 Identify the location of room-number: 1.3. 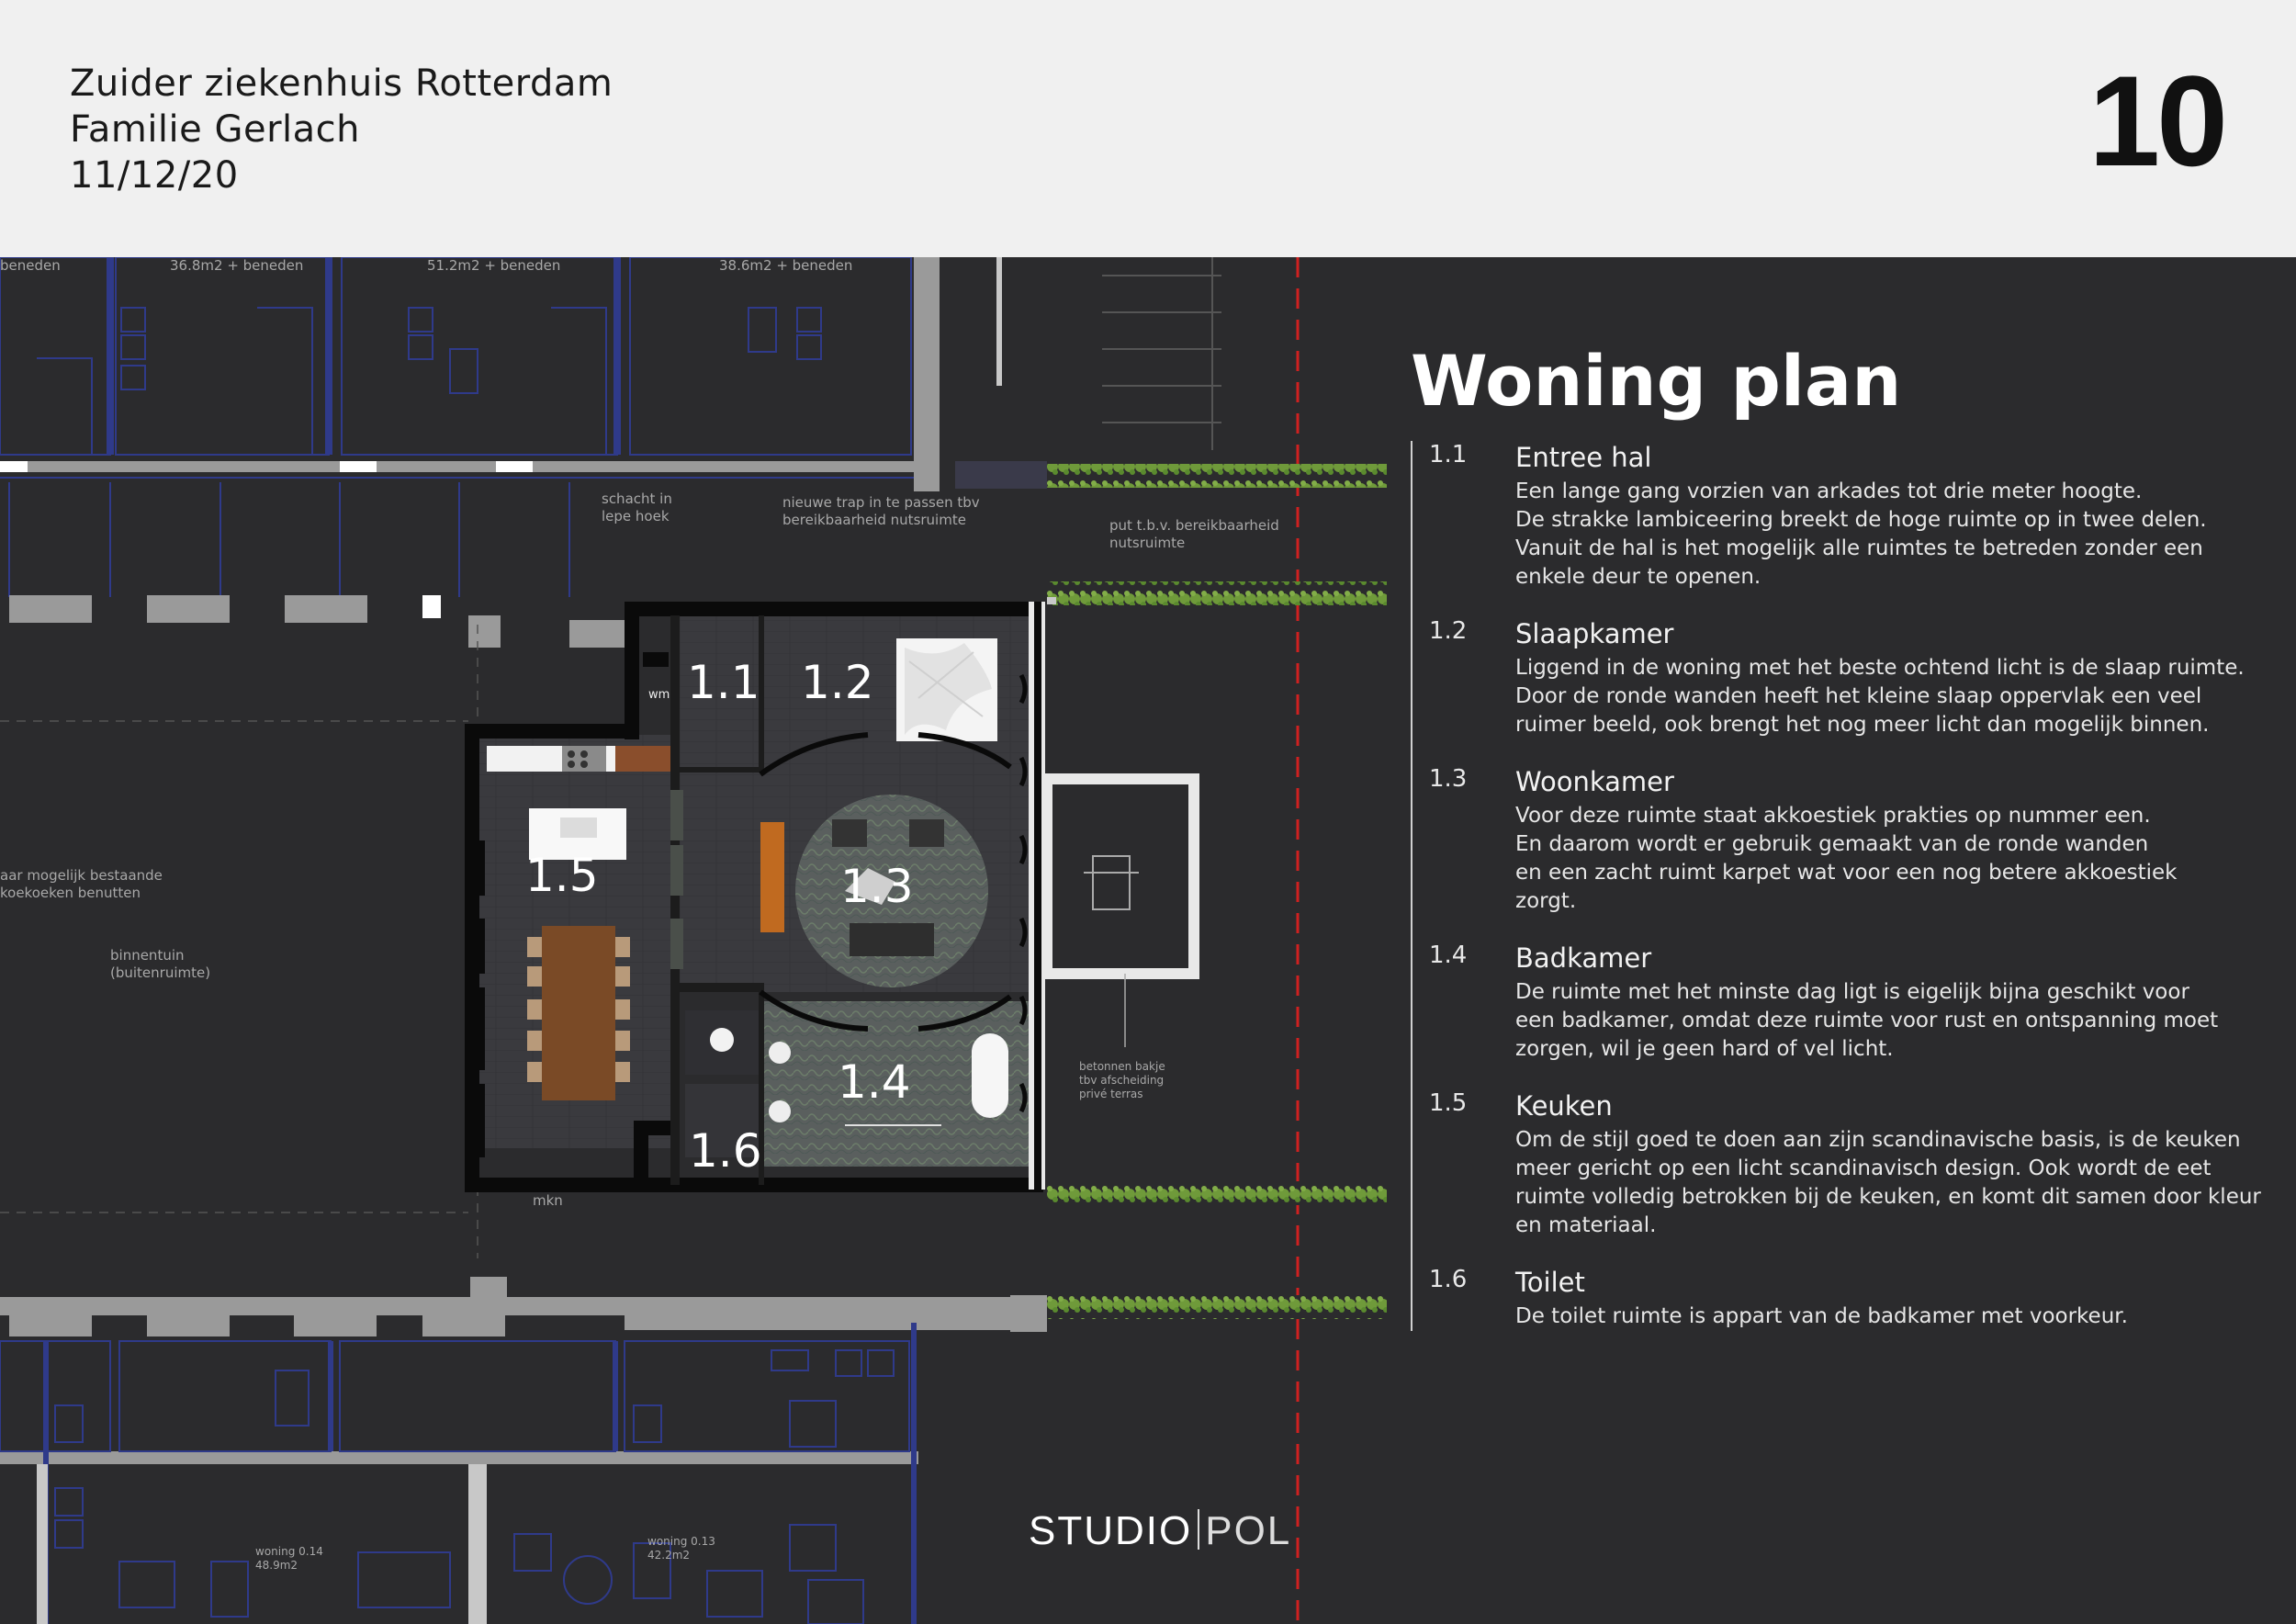
(1448, 779).